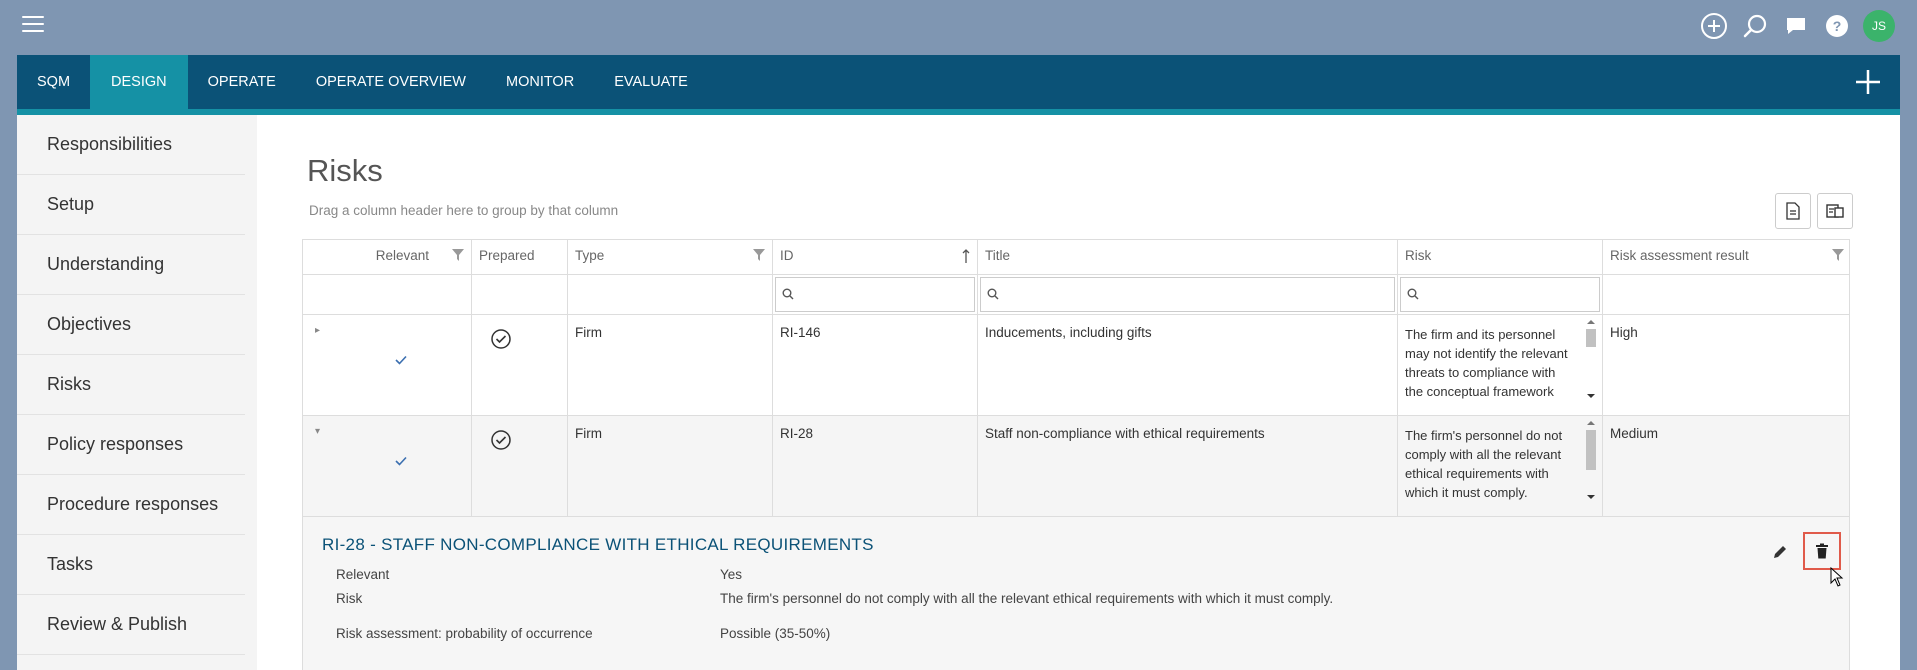  I want to click on column-header-relevant: Relevant, so click(387, 257).